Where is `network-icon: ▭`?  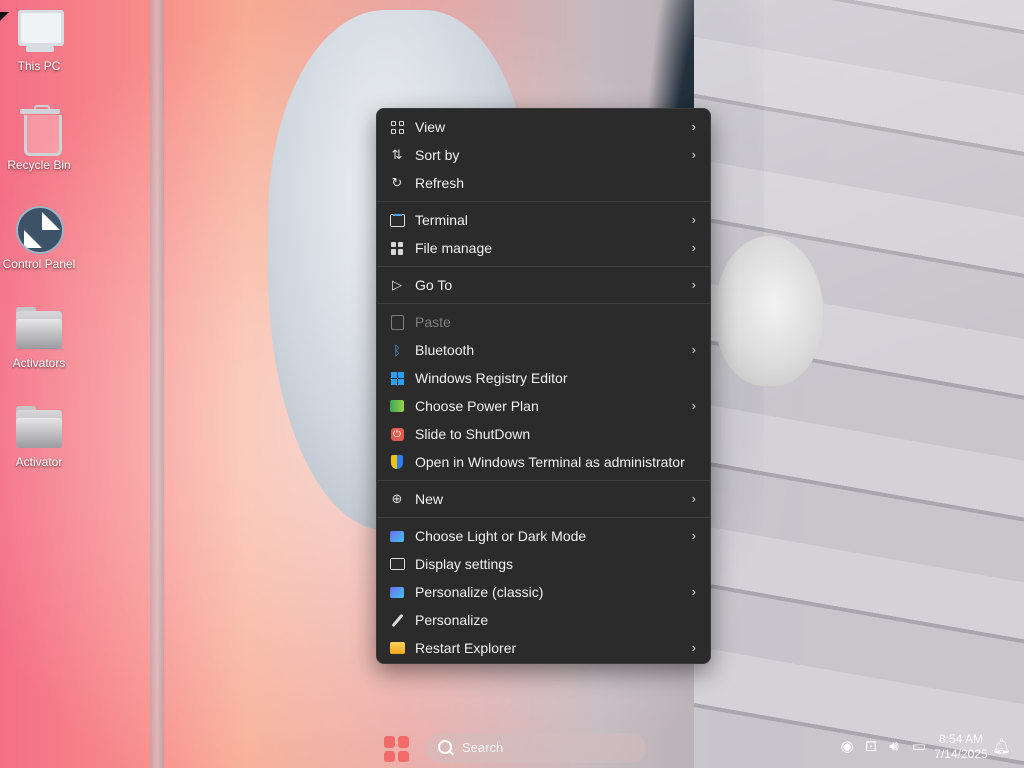 network-icon: ▭ is located at coordinates (919, 747).